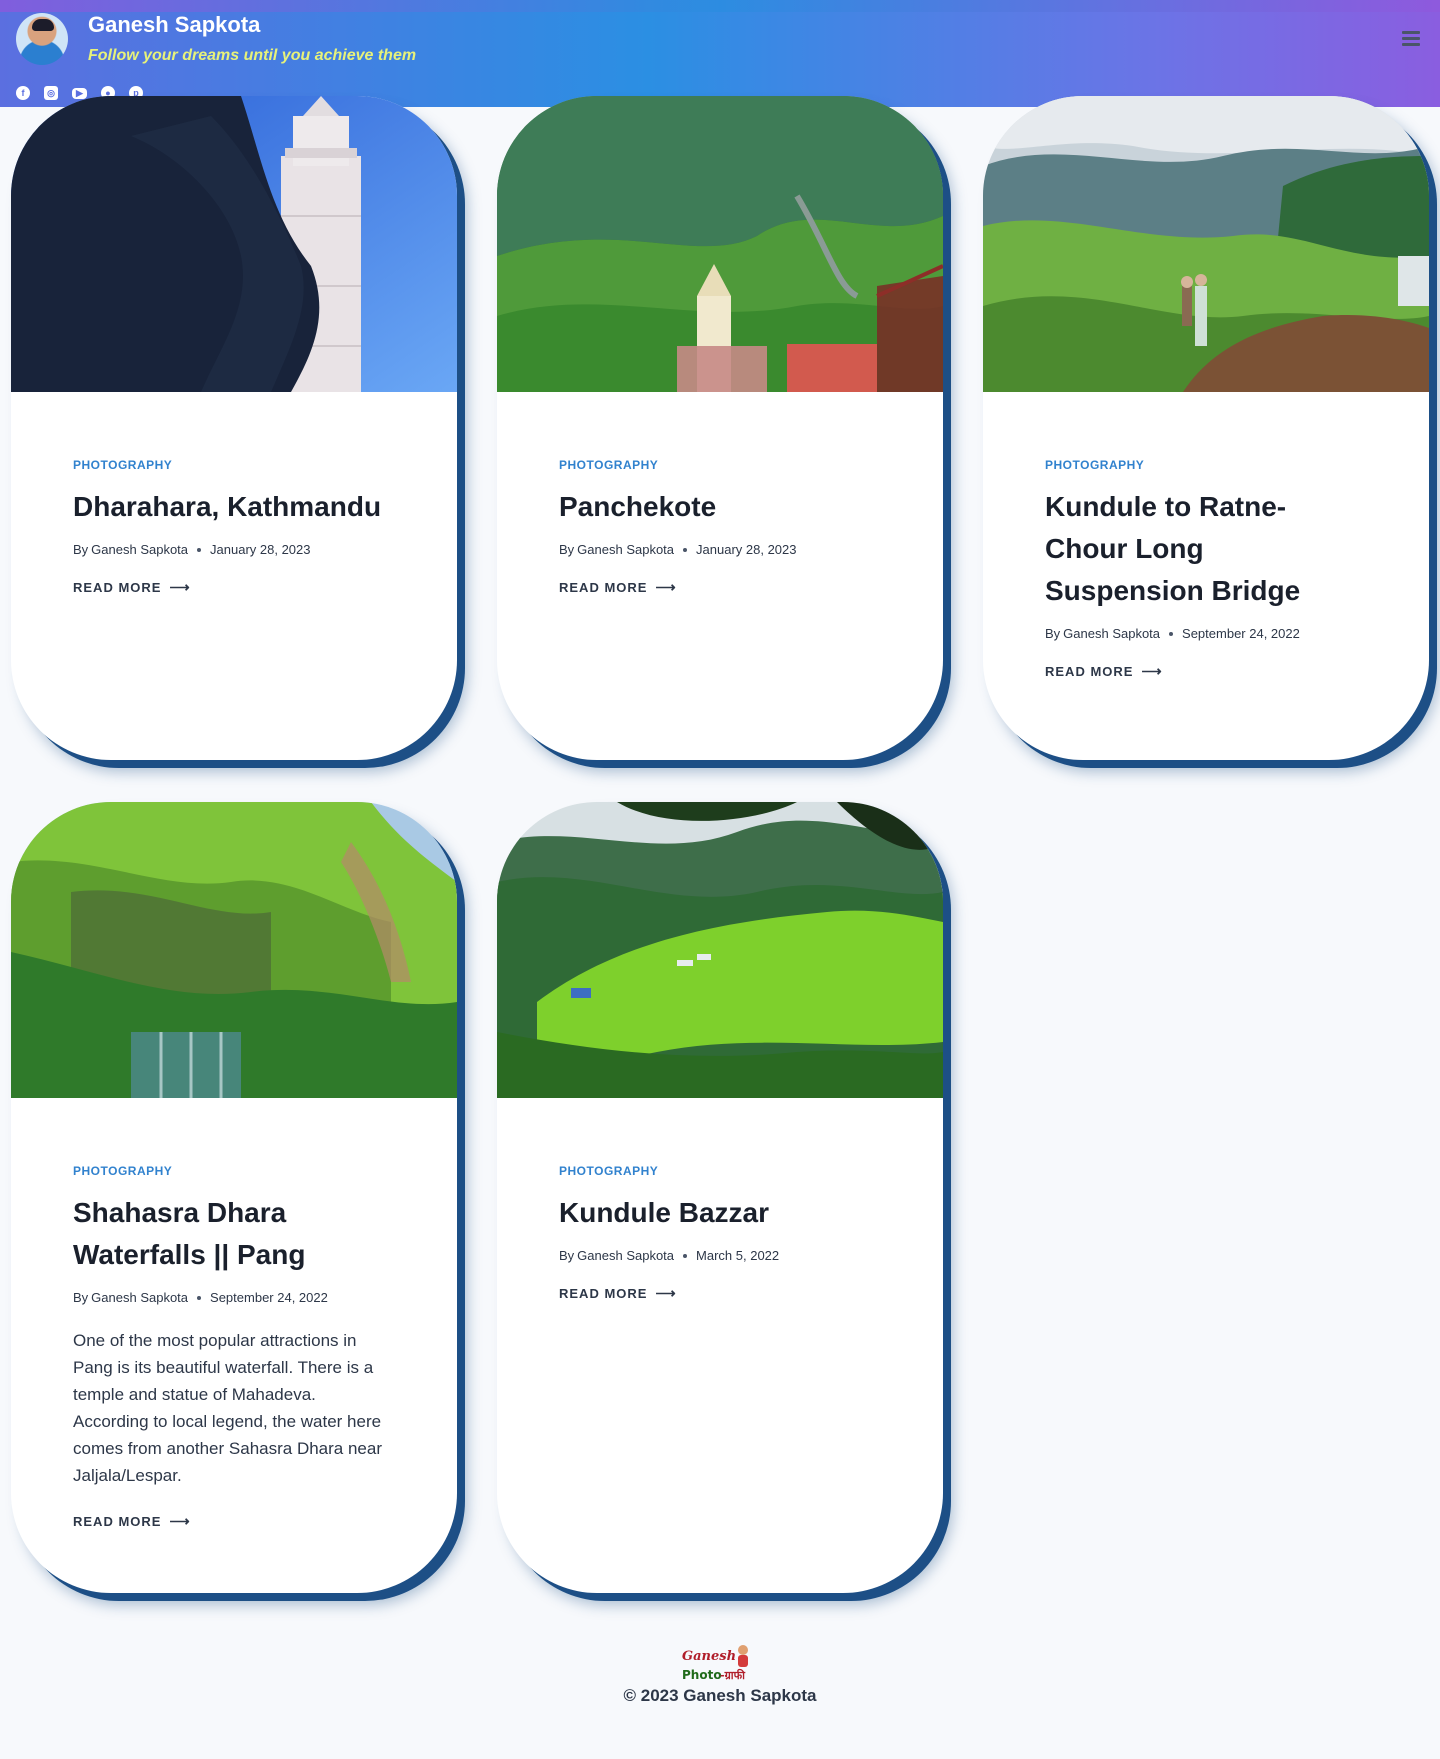 The image size is (1440, 1759). I want to click on post-title: Panchekote, so click(720, 507).